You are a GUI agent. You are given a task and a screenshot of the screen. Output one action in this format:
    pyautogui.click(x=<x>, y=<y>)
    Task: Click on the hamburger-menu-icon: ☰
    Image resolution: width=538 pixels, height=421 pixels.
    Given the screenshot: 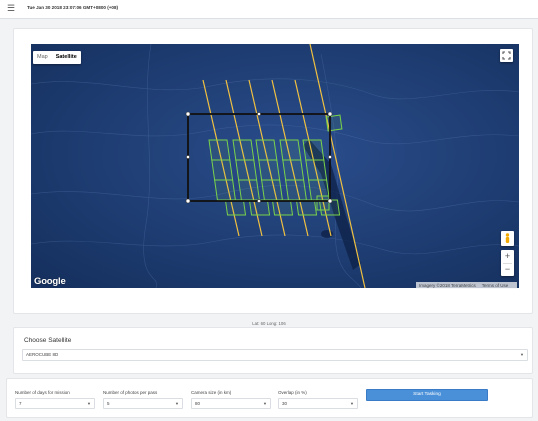 What is the action you would take?
    pyautogui.click(x=11, y=8)
    